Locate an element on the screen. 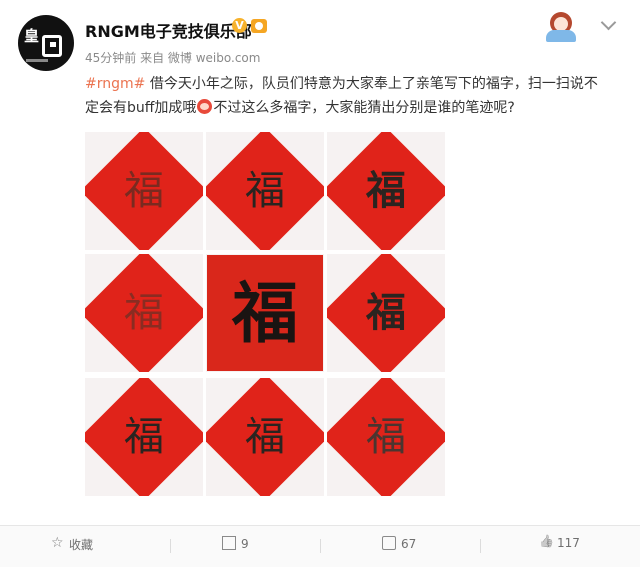 The width and height of the screenshot is (640, 567). favorite-button: 收藏 is located at coordinates (72, 544).